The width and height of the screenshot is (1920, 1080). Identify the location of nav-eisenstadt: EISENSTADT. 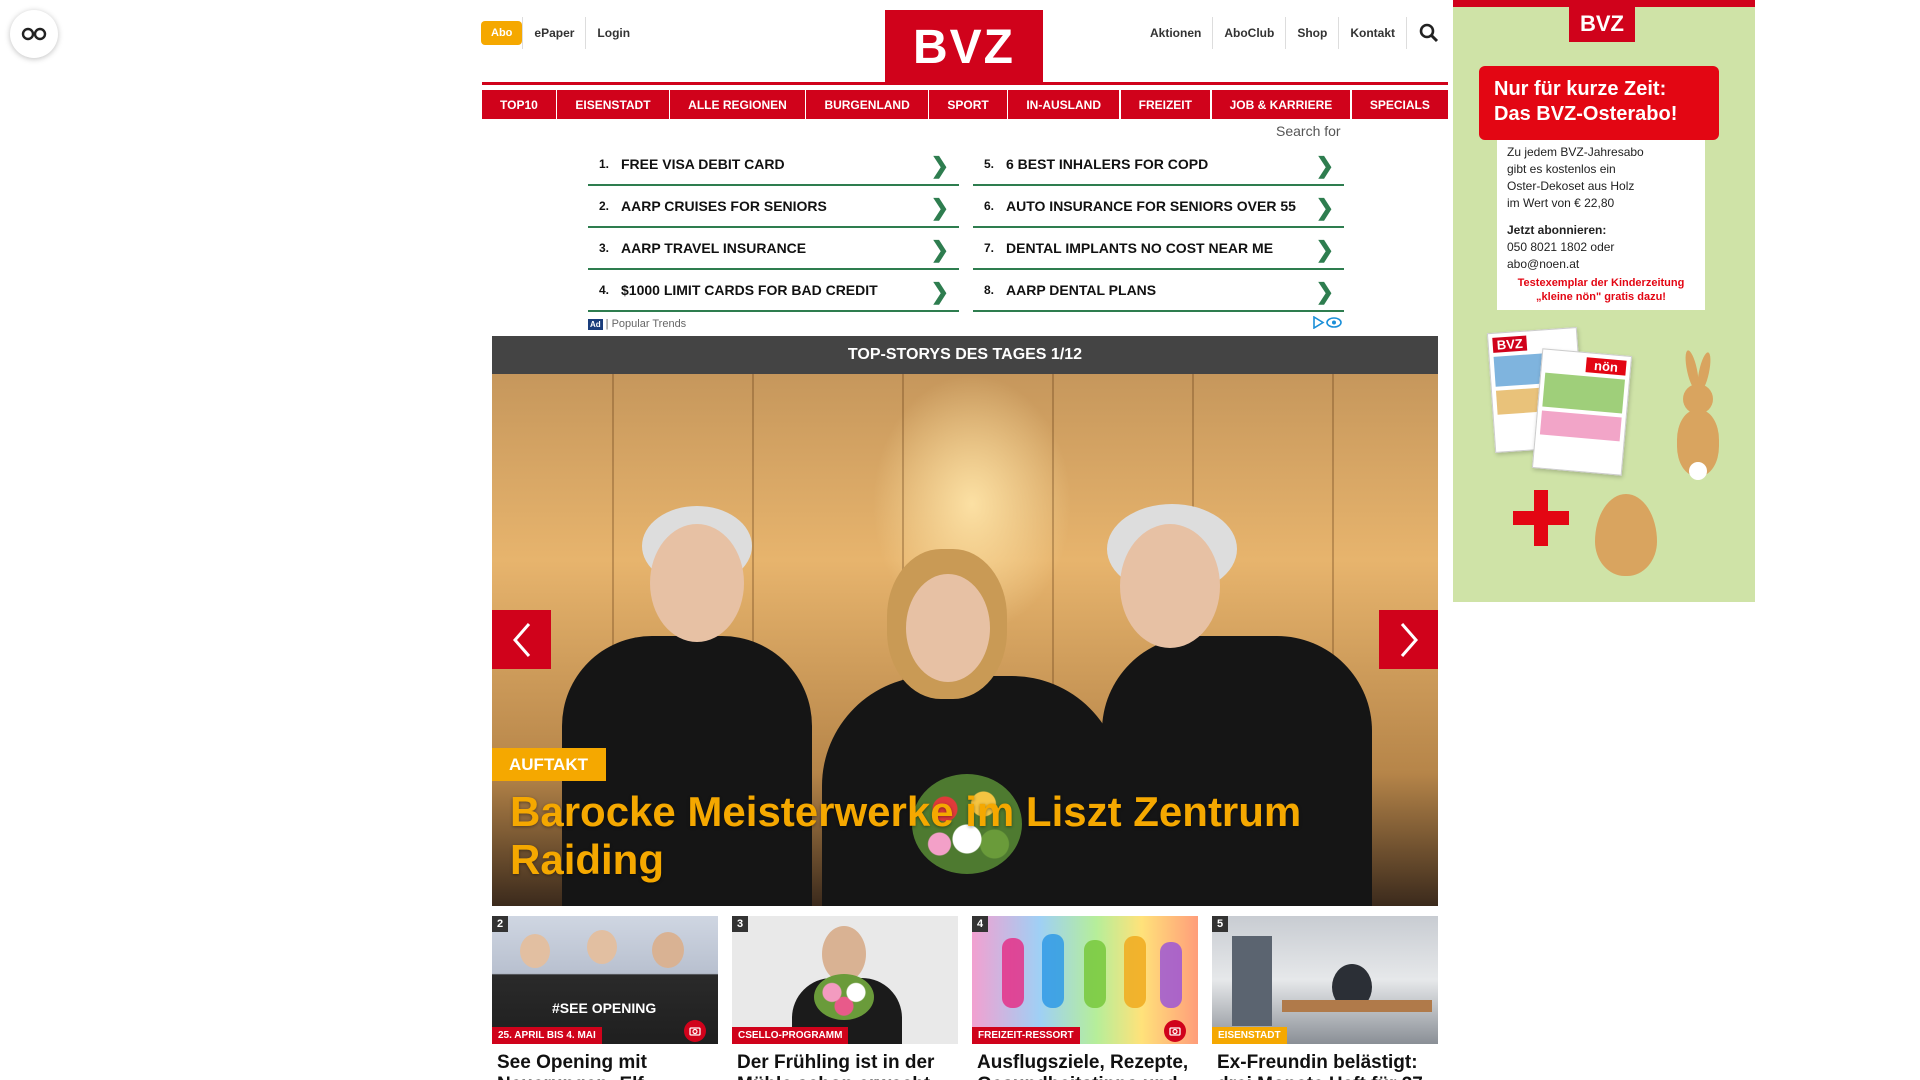
(613, 104).